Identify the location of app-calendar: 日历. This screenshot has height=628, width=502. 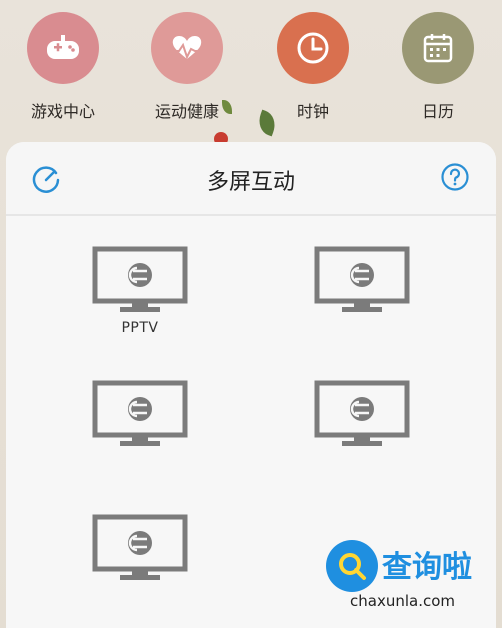
(438, 67).